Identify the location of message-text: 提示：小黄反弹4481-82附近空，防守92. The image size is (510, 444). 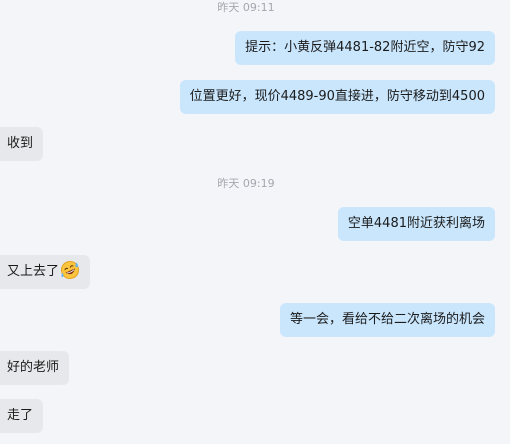
(365, 47).